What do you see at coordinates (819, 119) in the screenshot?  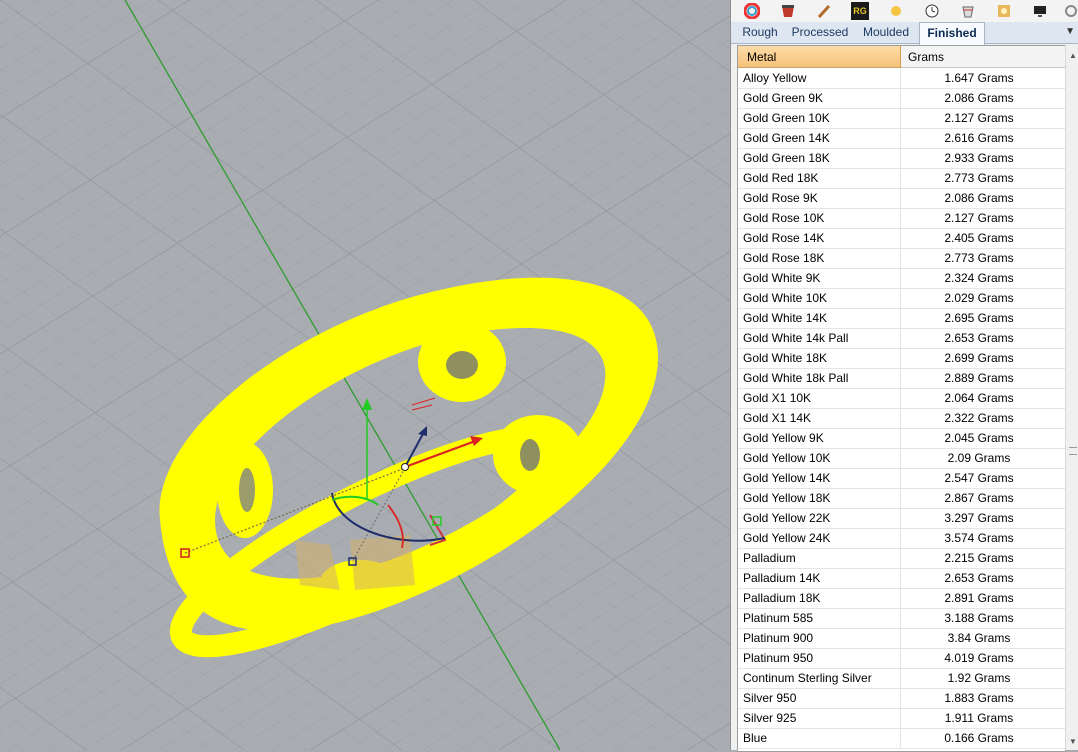 I see `metal-cell: Gold Green 10K` at bounding box center [819, 119].